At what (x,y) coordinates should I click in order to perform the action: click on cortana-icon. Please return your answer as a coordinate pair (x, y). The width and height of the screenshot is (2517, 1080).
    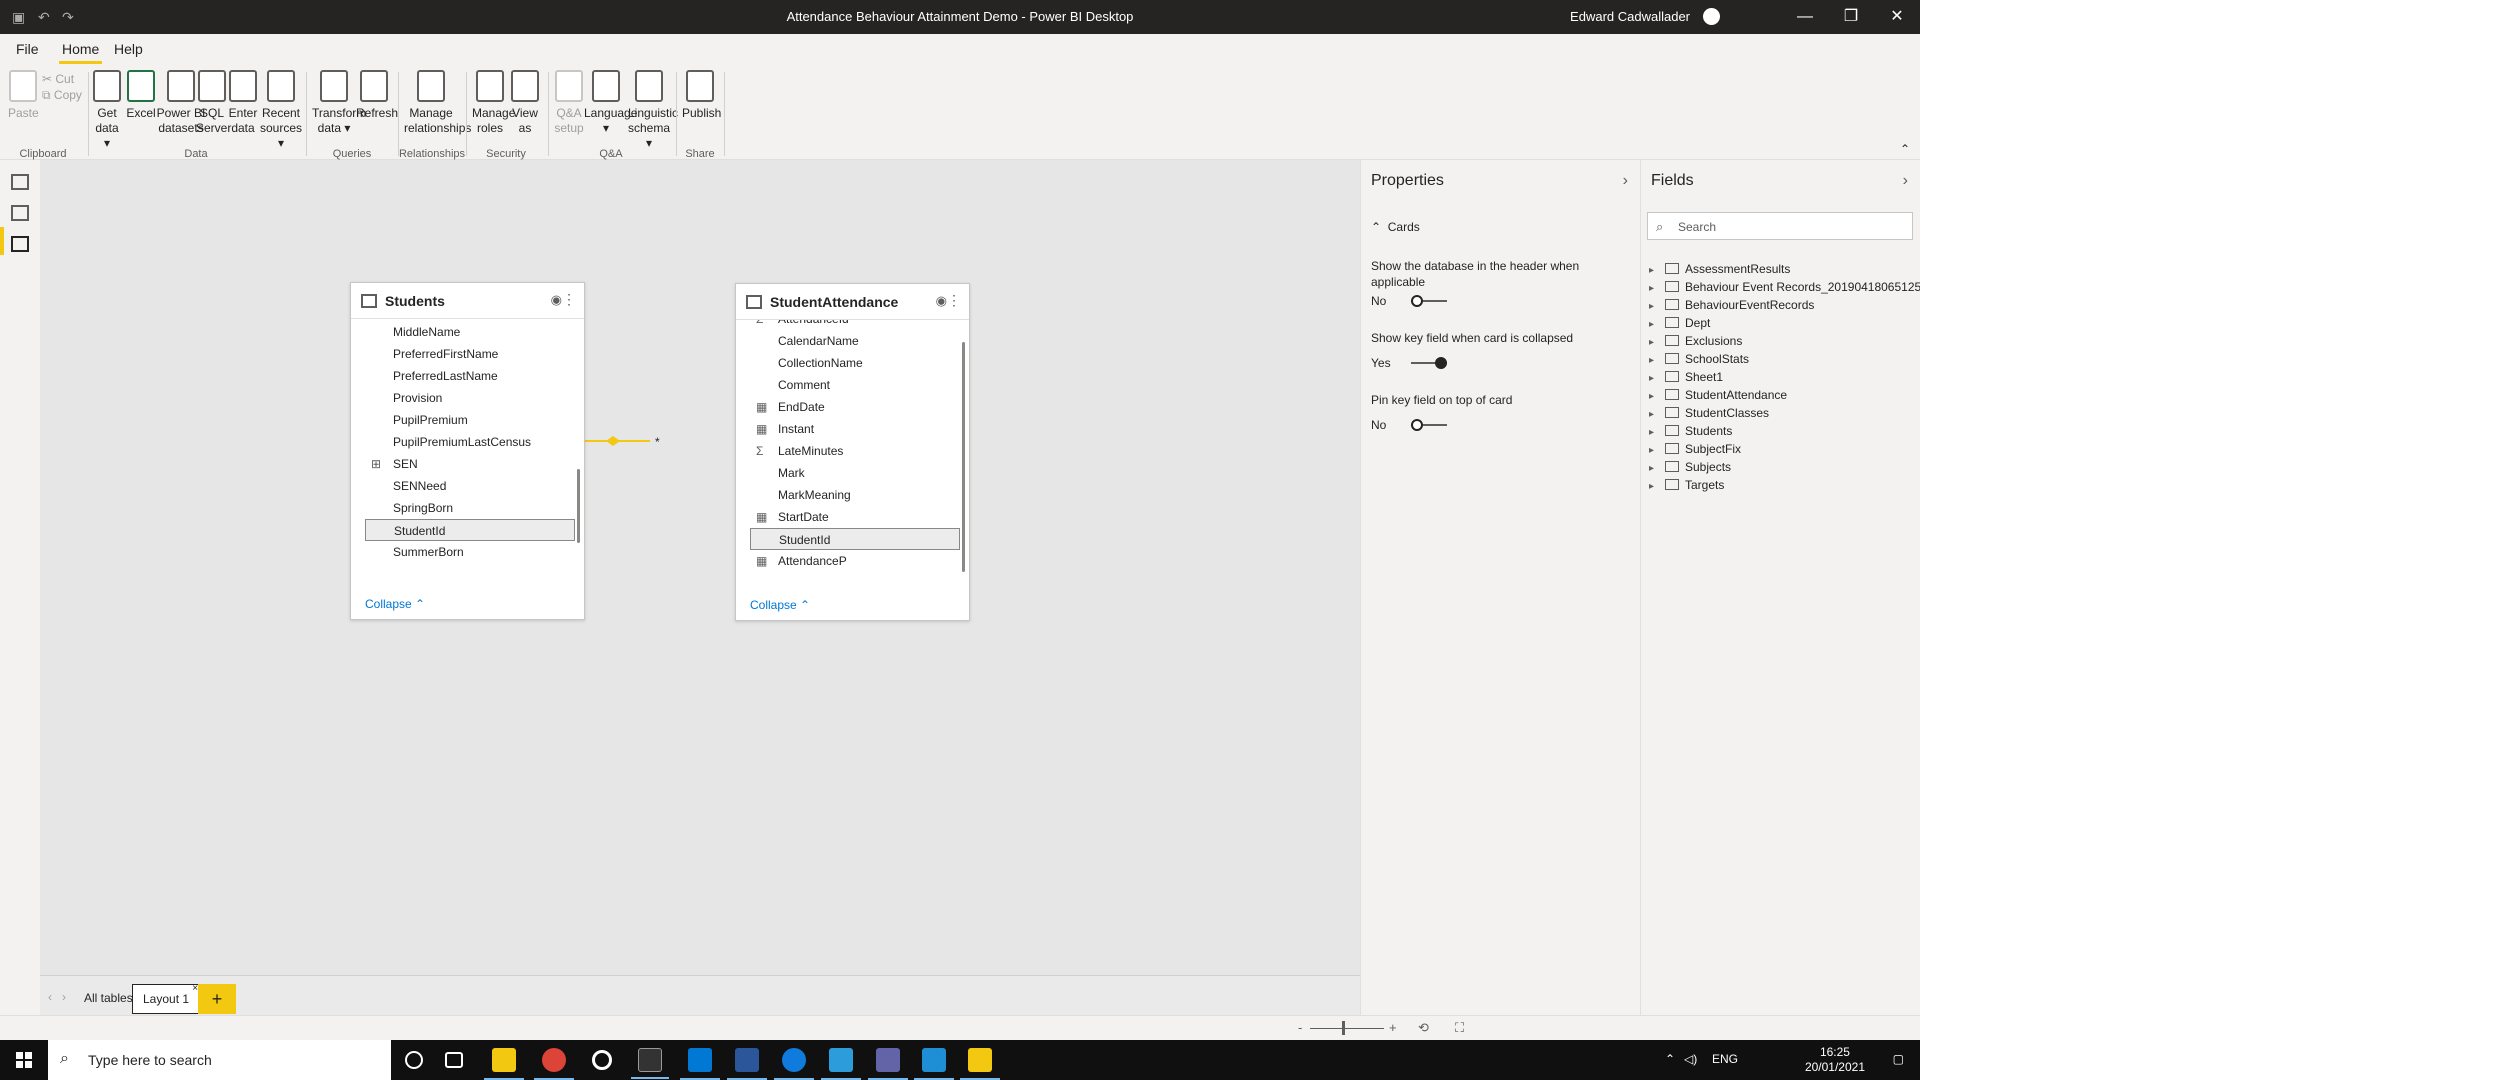
    Looking at the image, I should click on (414, 1060).